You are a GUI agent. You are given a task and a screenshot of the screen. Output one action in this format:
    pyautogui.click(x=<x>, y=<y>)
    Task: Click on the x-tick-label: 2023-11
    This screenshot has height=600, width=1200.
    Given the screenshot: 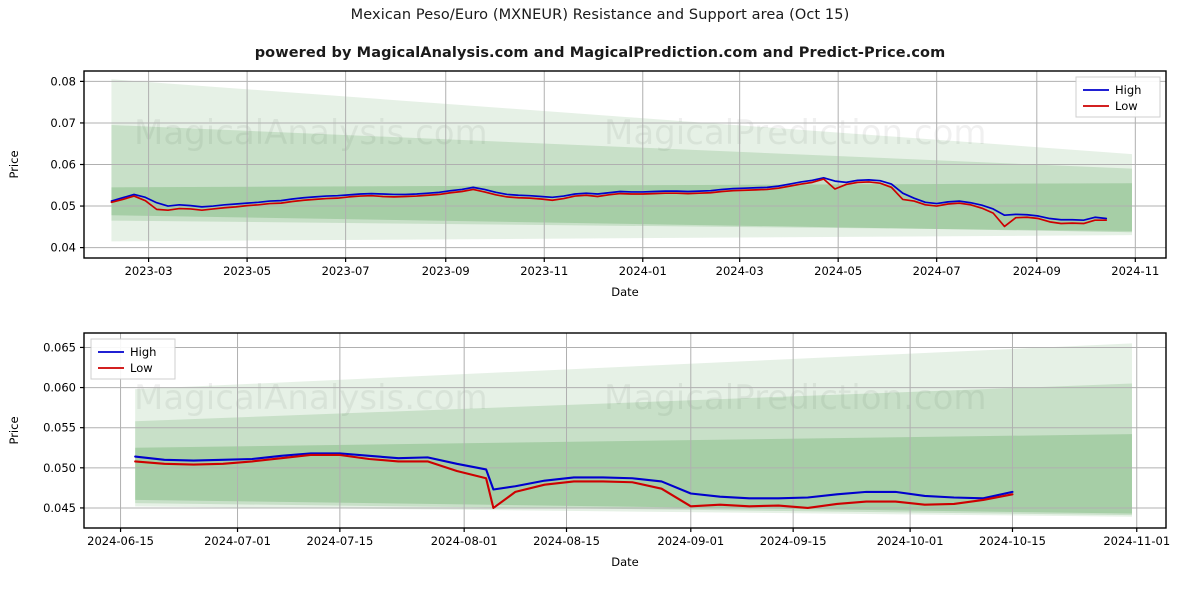 What is the action you would take?
    pyautogui.click(x=544, y=271)
    